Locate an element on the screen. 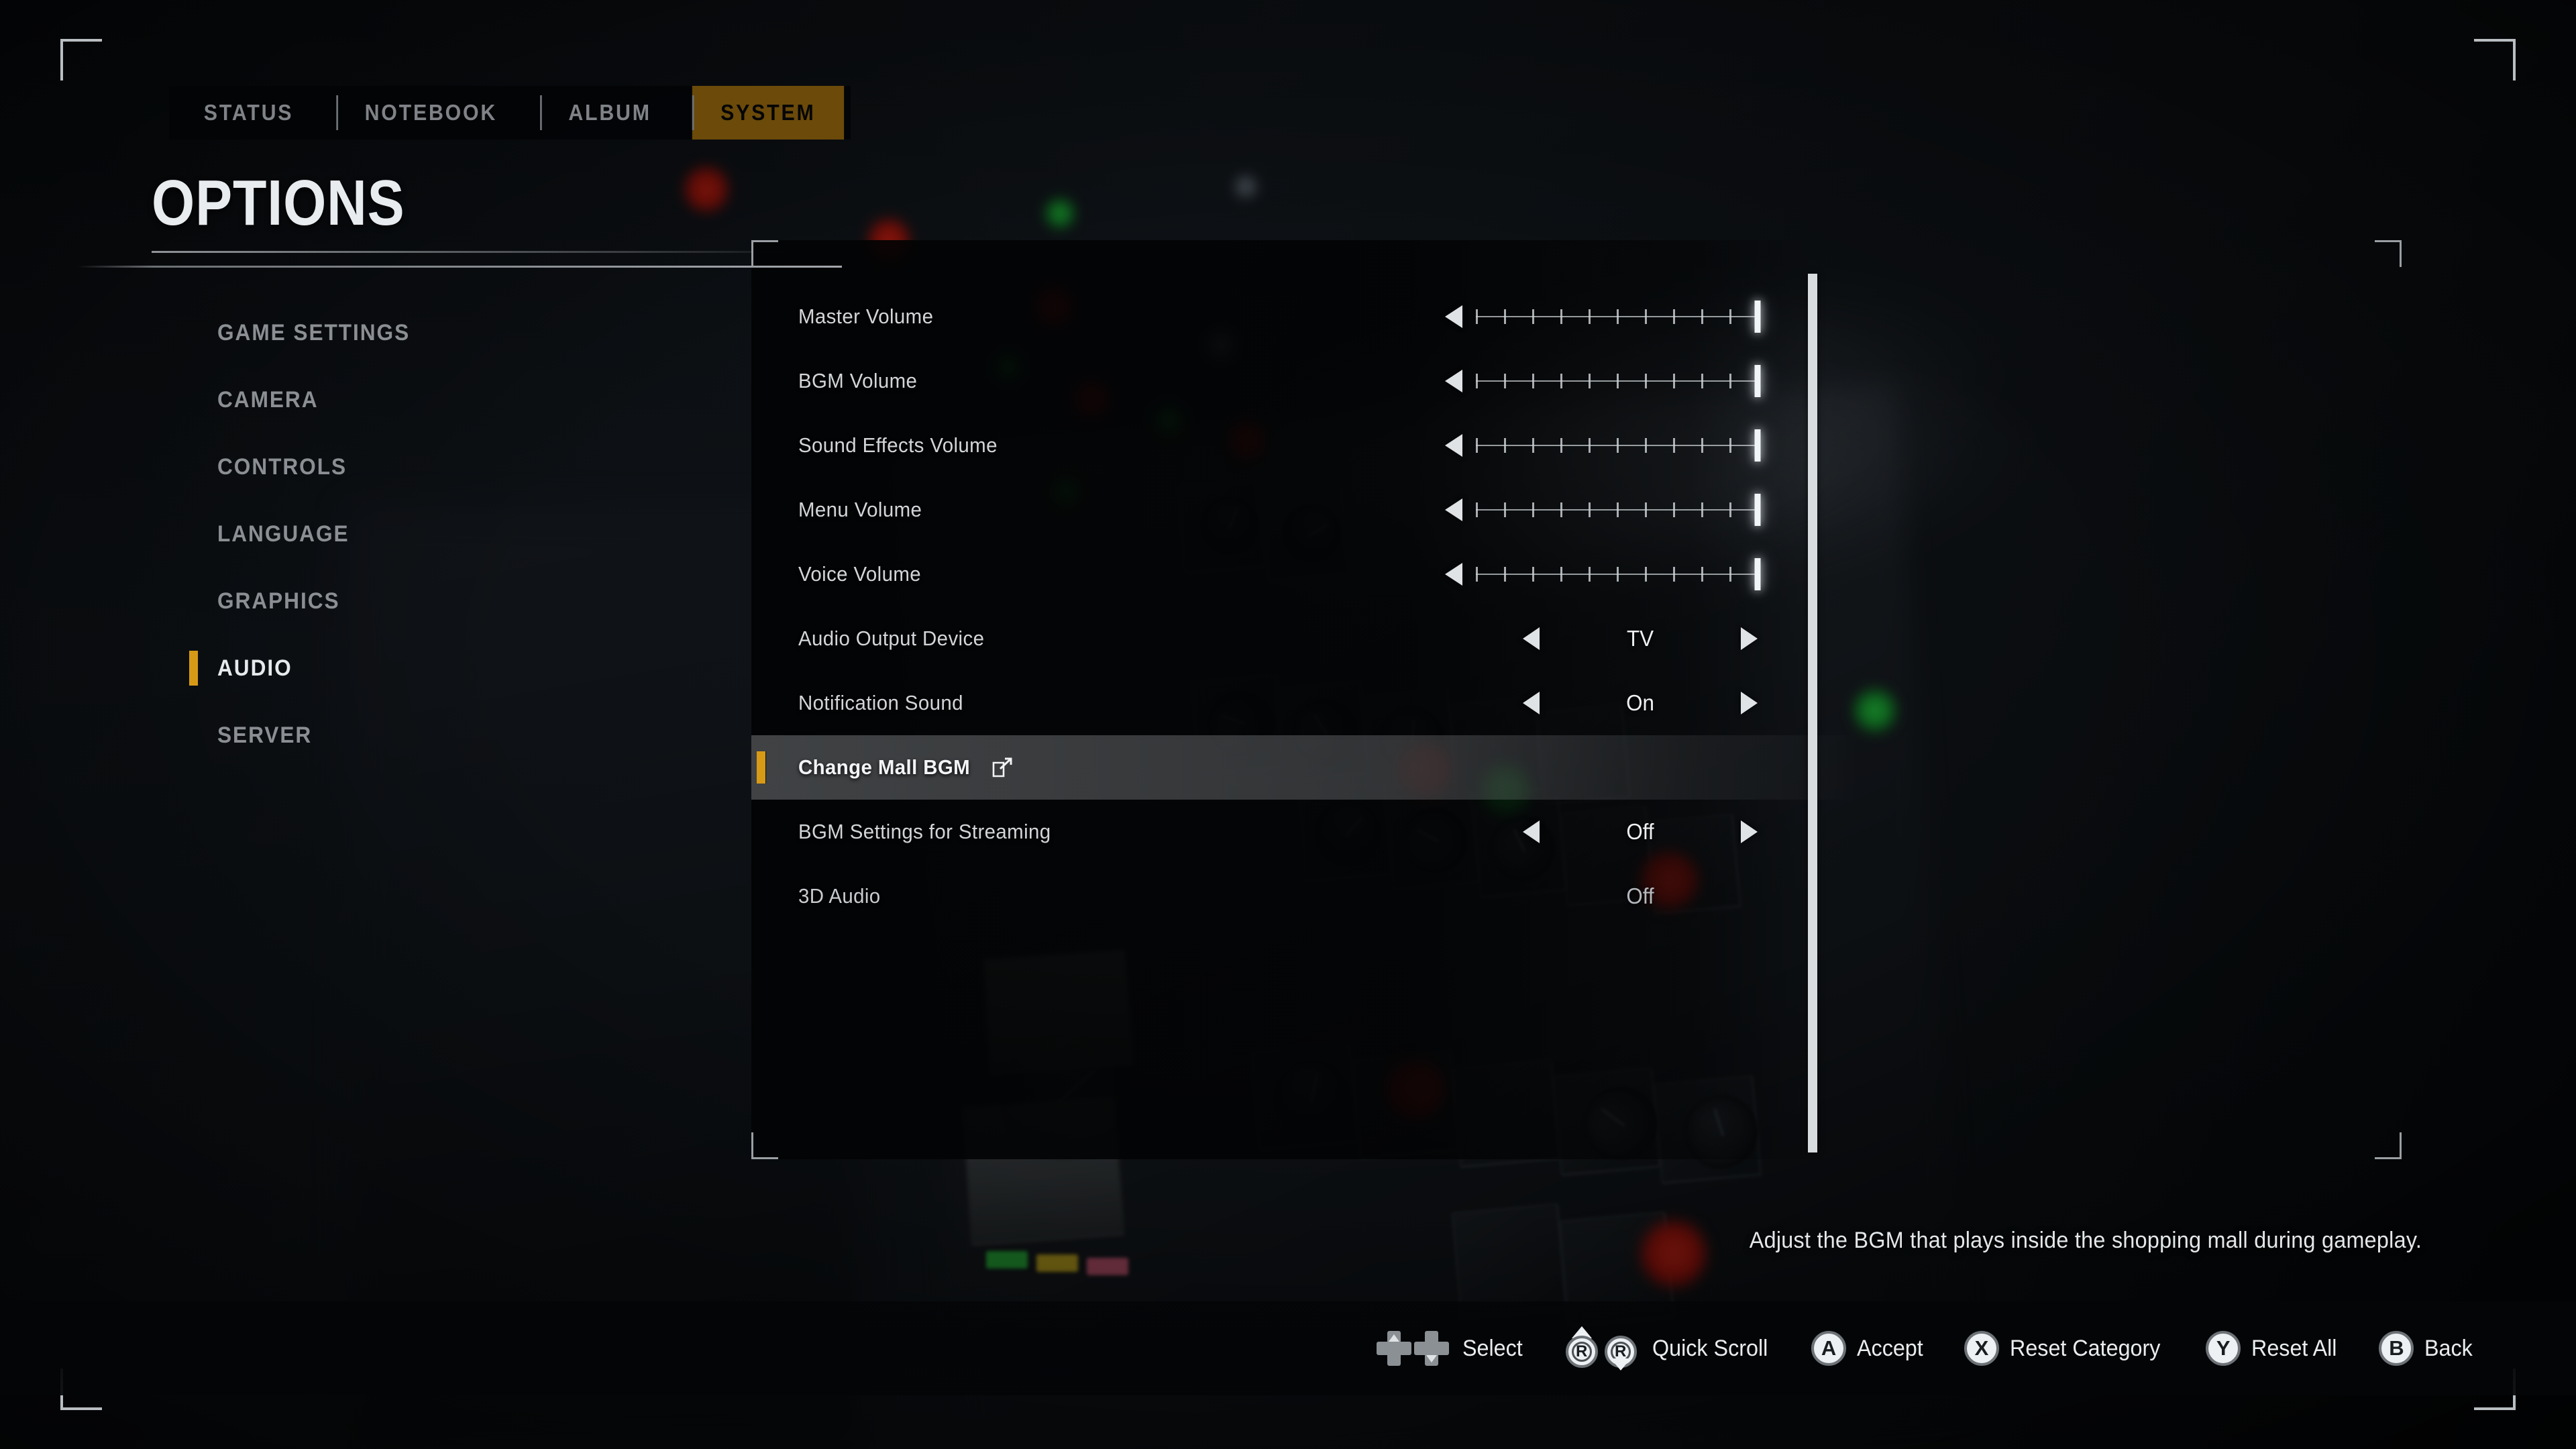 This screenshot has width=2576, height=1449. setting-control: Off is located at coordinates (1640, 832).